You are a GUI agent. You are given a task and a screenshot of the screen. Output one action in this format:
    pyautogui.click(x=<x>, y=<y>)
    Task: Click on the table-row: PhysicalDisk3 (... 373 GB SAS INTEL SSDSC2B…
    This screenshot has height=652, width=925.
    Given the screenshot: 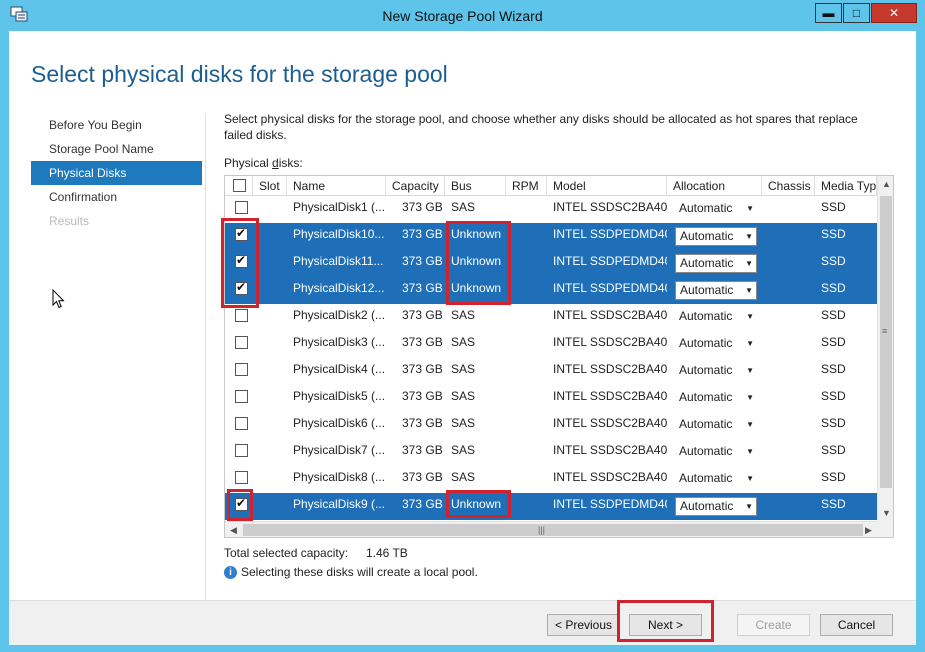 What is the action you would take?
    pyautogui.click(x=551, y=344)
    